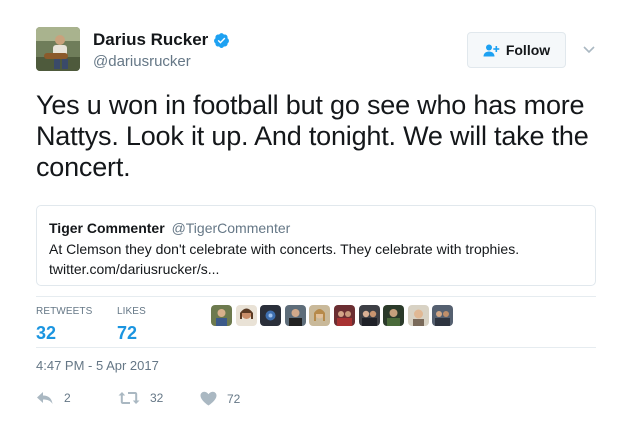 The width and height of the screenshot is (635, 437). Describe the element at coordinates (222, 40) in the screenshot. I see `verified-badge-icon` at that location.